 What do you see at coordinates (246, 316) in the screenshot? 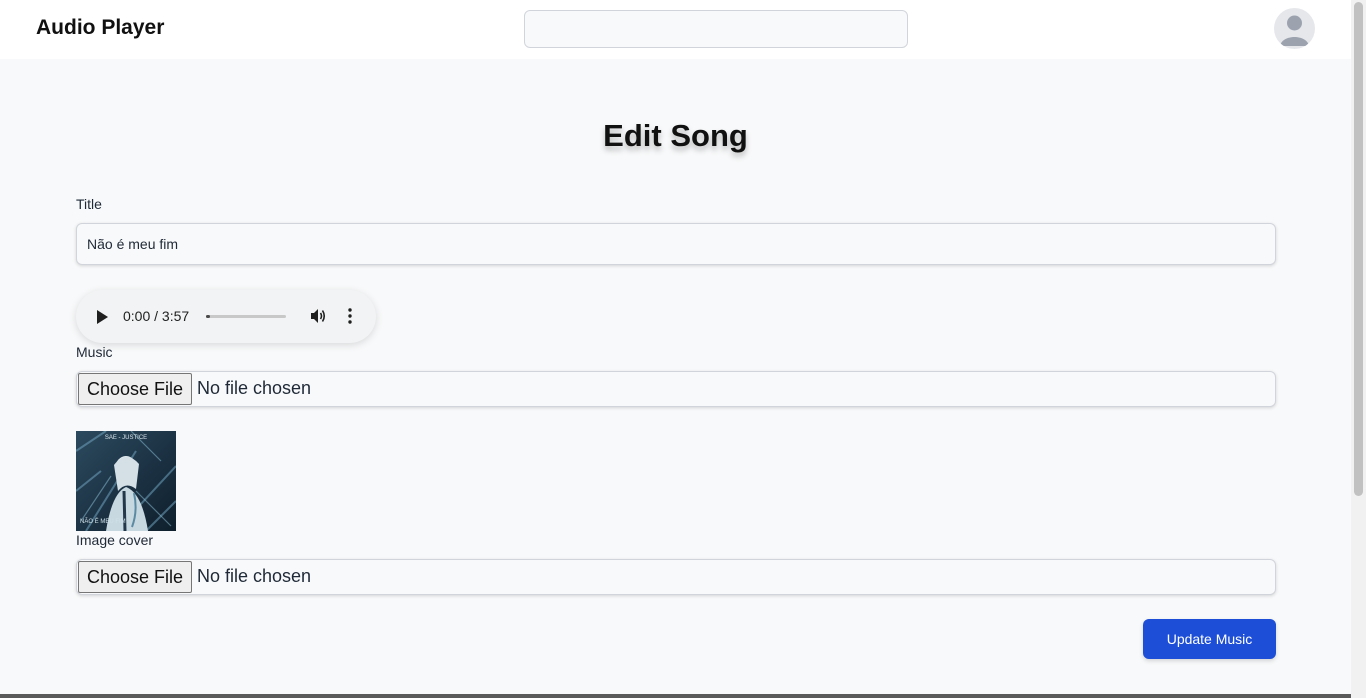
I see `audio-seek-bar` at bounding box center [246, 316].